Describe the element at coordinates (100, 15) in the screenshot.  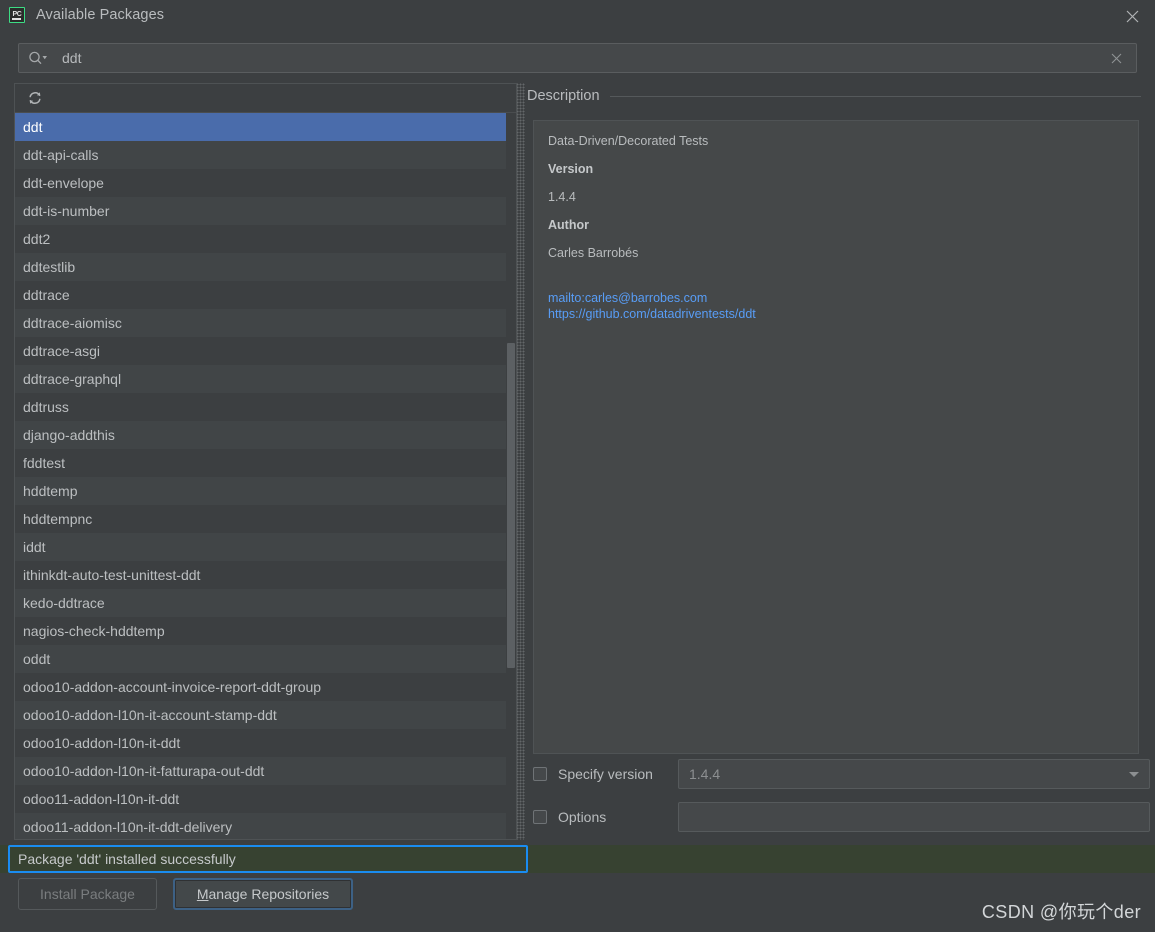
I see `window-title: Available Packages` at that location.